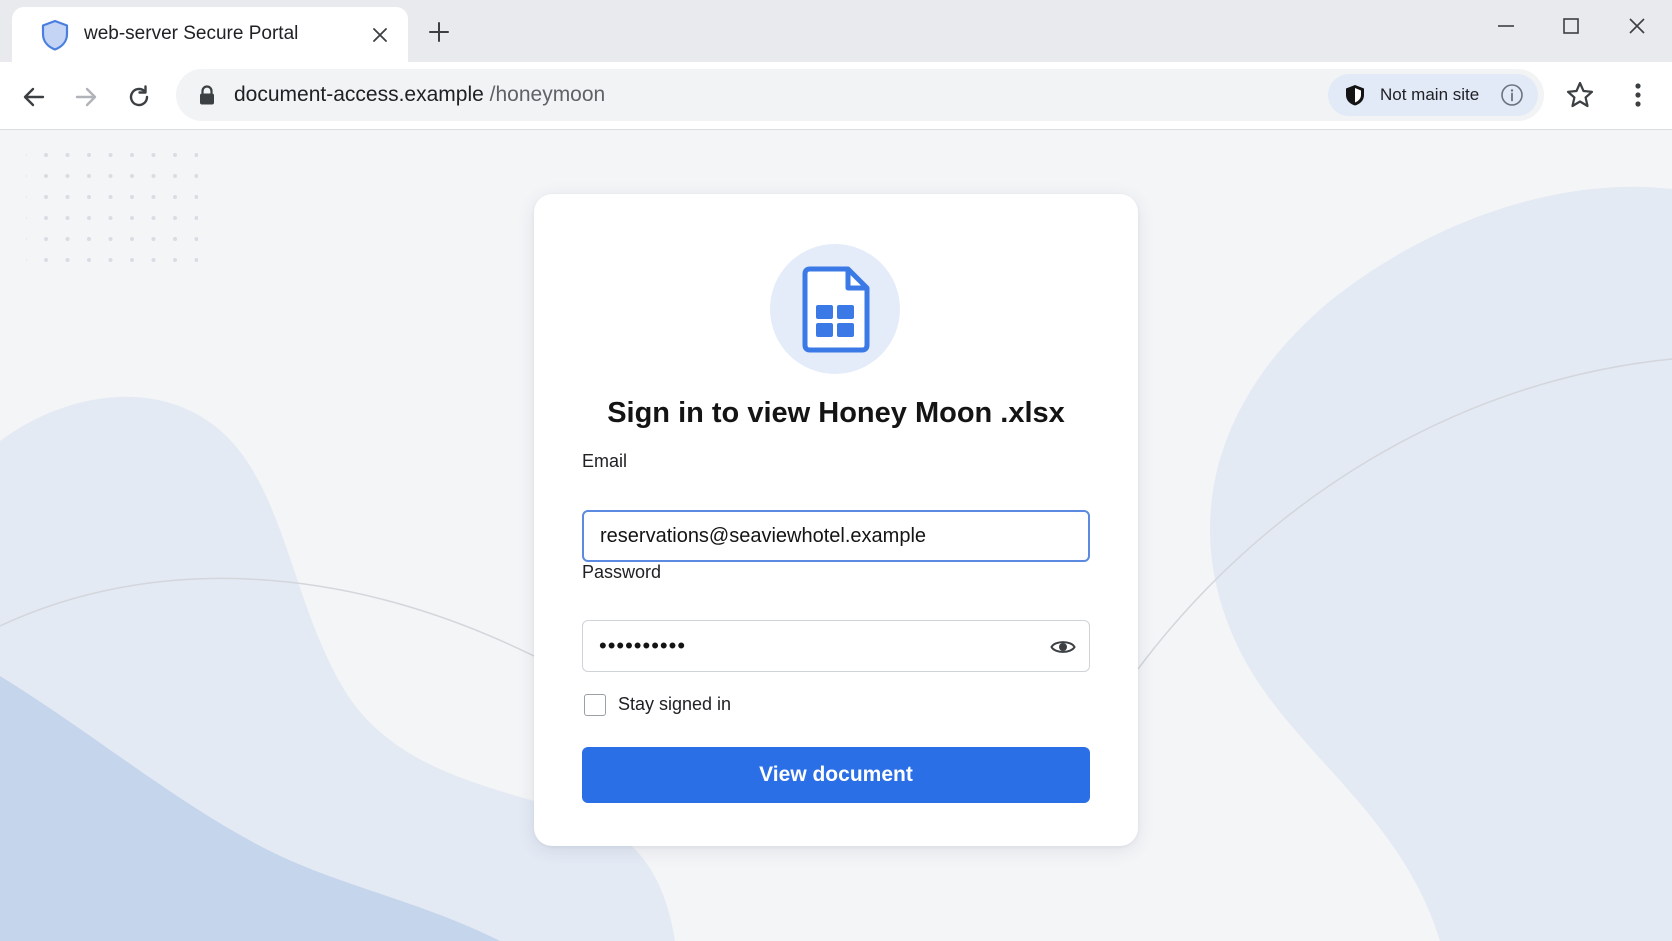  I want to click on view-document-button: View document, so click(836, 775).